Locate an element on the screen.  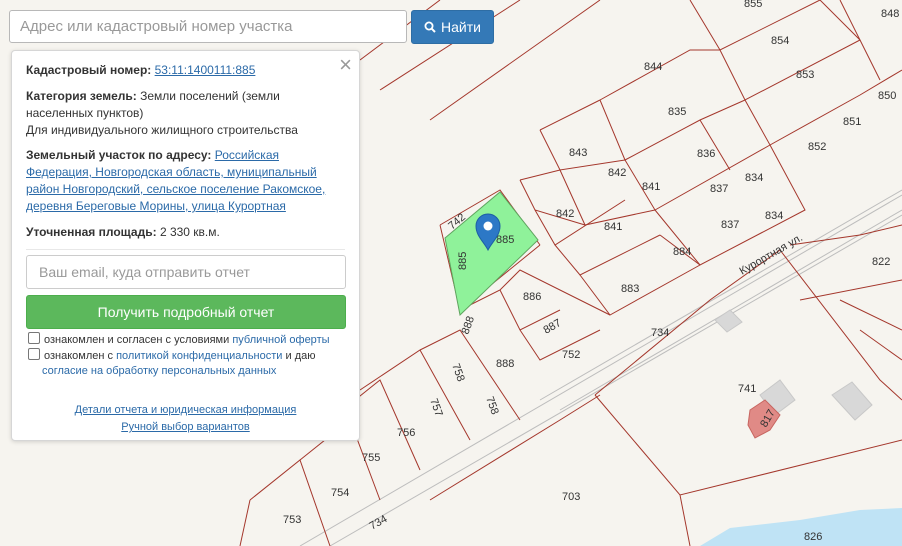
svg-text: 854 is located at coordinates (780, 41).